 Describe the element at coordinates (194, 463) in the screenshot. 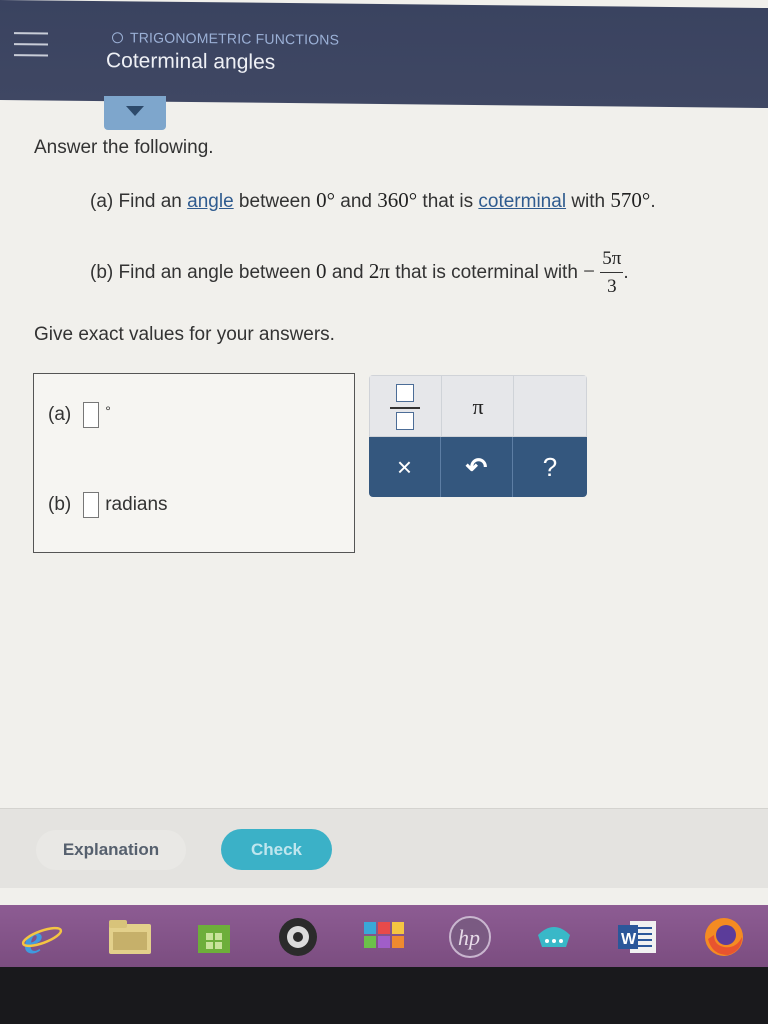

I see `answer-box: (a) ° (b) radians` at that location.